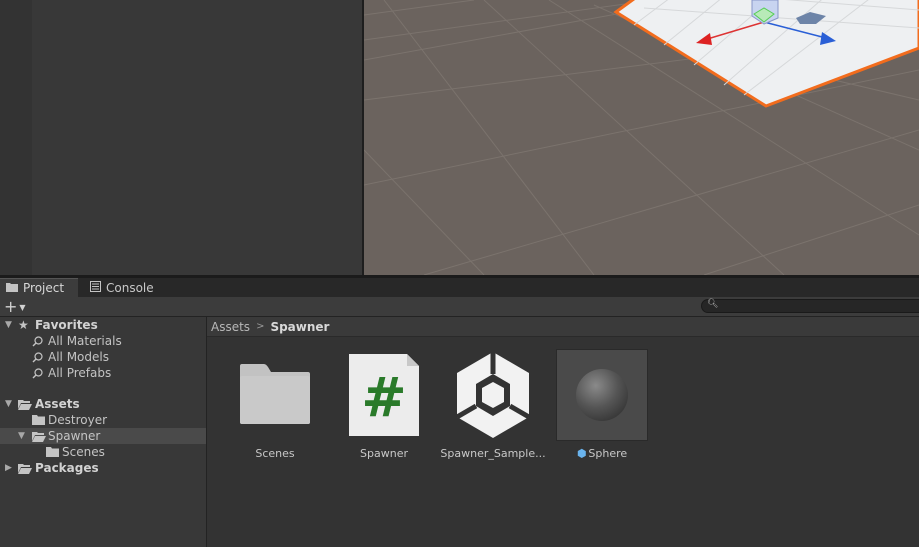  What do you see at coordinates (8, 468) in the screenshot?
I see `collapse-triangle-icon: ▶` at bounding box center [8, 468].